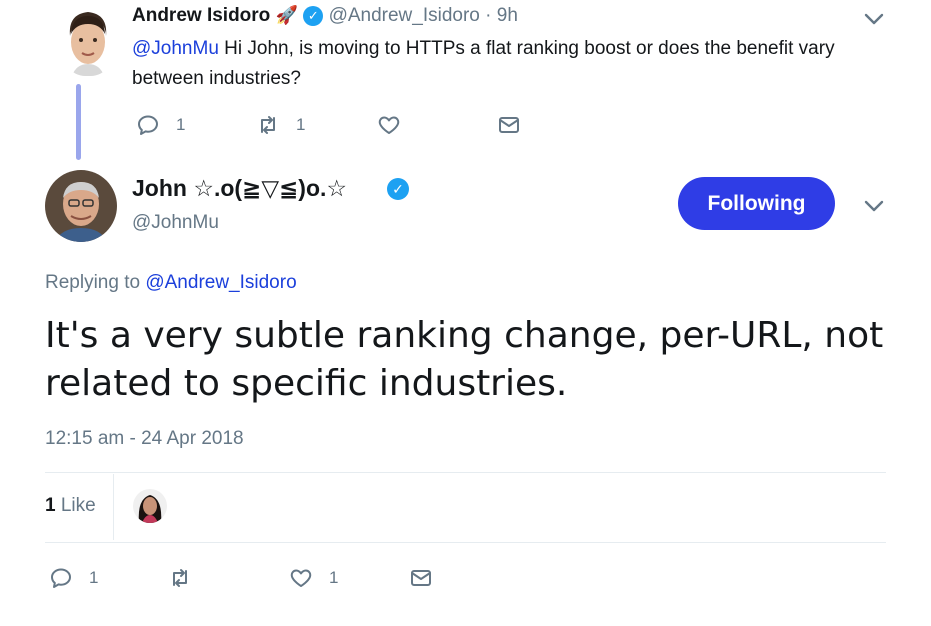  I want to click on replying-to-link: @Andrew_Isidoro, so click(220, 282).